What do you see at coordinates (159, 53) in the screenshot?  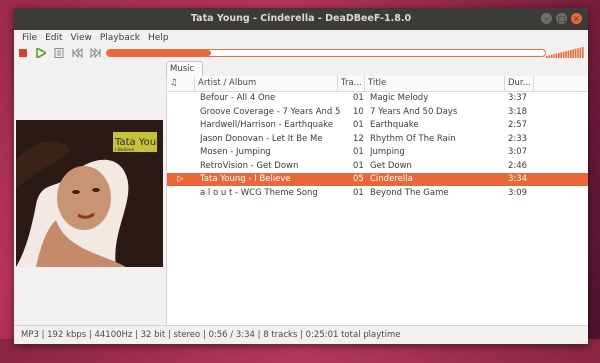 I see `seek-bar-fill` at bounding box center [159, 53].